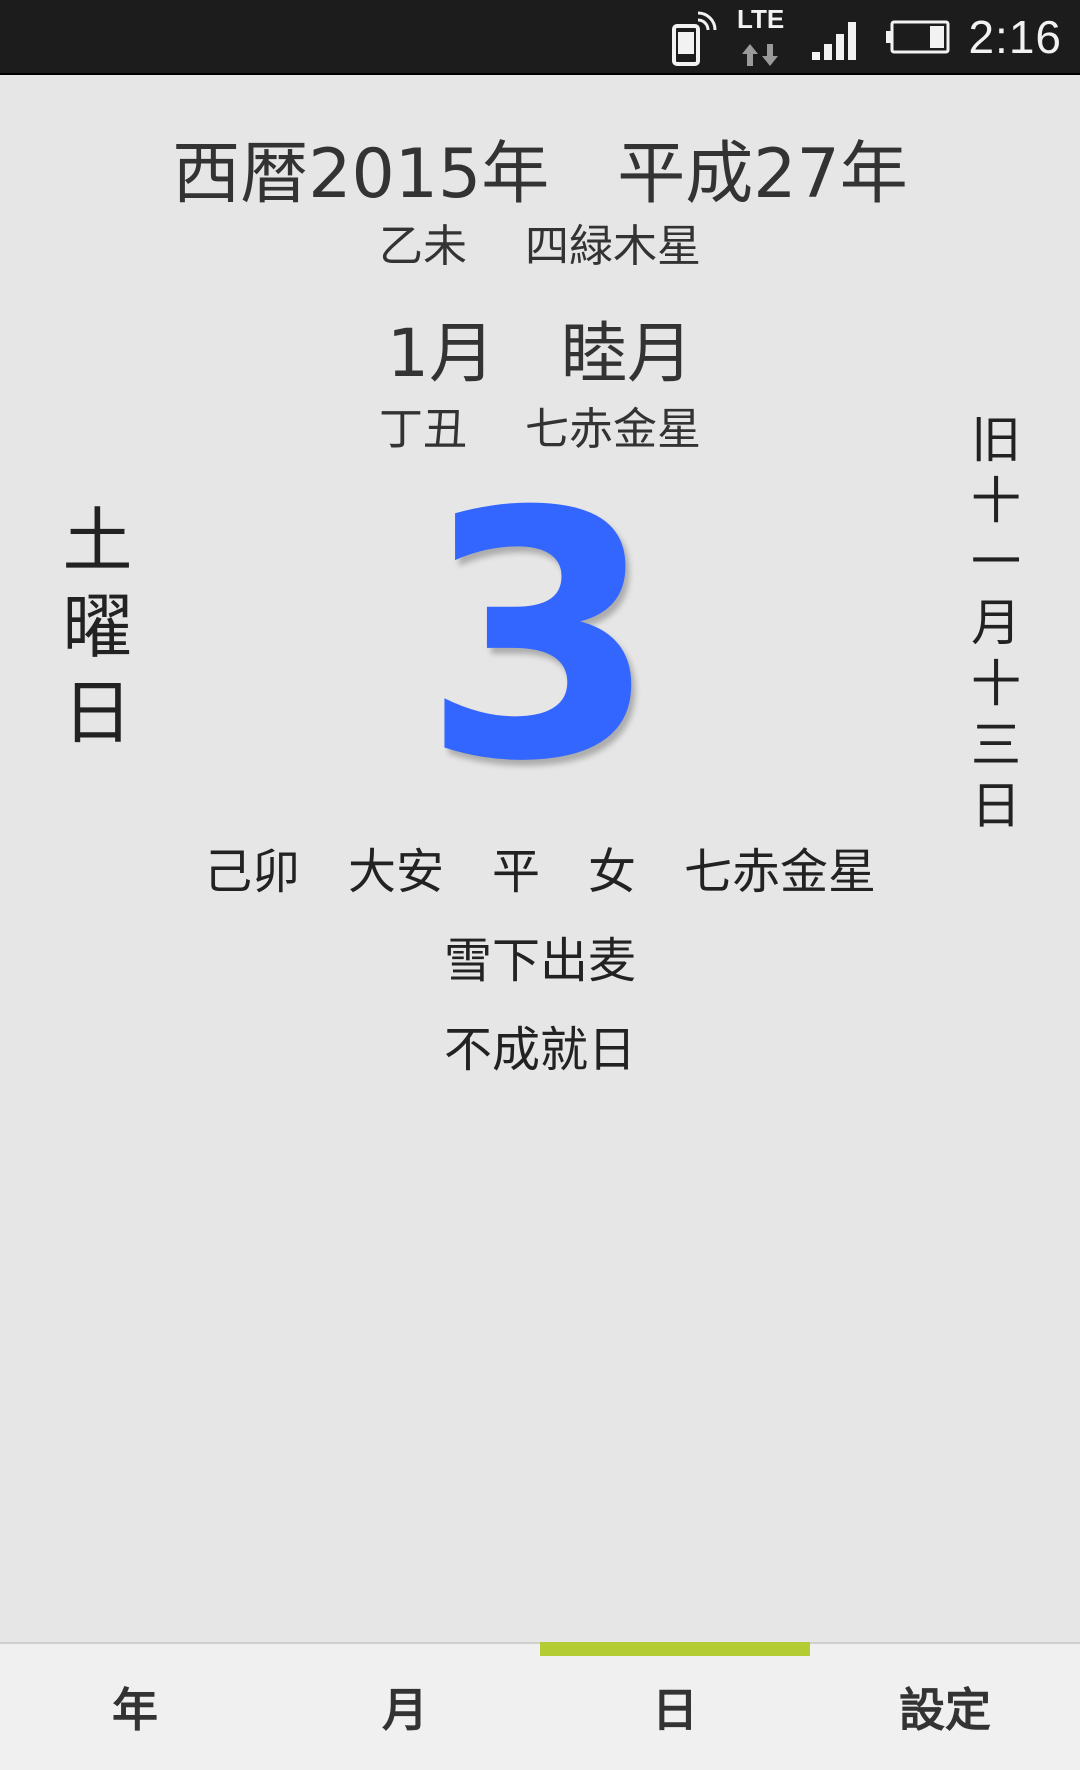 The width and height of the screenshot is (1080, 1770). What do you see at coordinates (760, 55) in the screenshot?
I see `data-transfer-icon` at bounding box center [760, 55].